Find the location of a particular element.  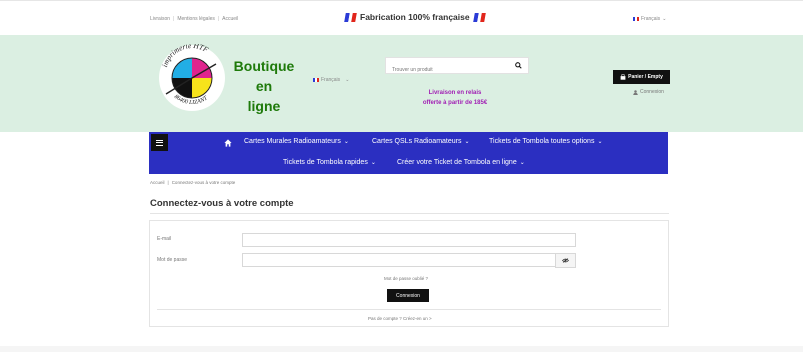

breadcrumb: Accueil | Connectez-vous à votre compte is located at coordinates (192, 182).